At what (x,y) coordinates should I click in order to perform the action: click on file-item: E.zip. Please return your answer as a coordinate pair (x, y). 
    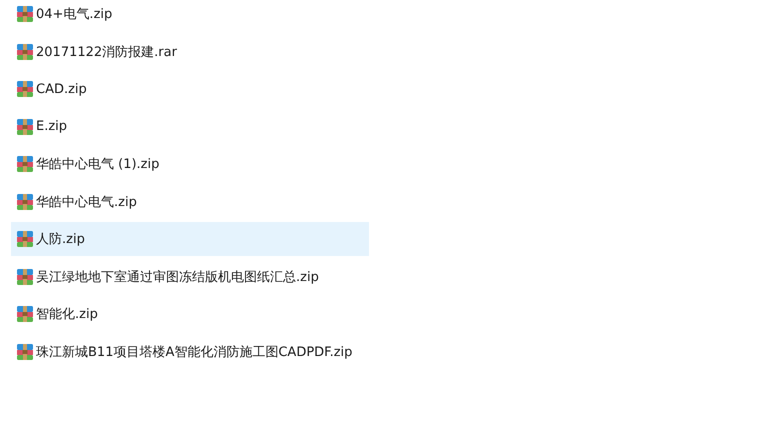
    Looking at the image, I should click on (190, 127).